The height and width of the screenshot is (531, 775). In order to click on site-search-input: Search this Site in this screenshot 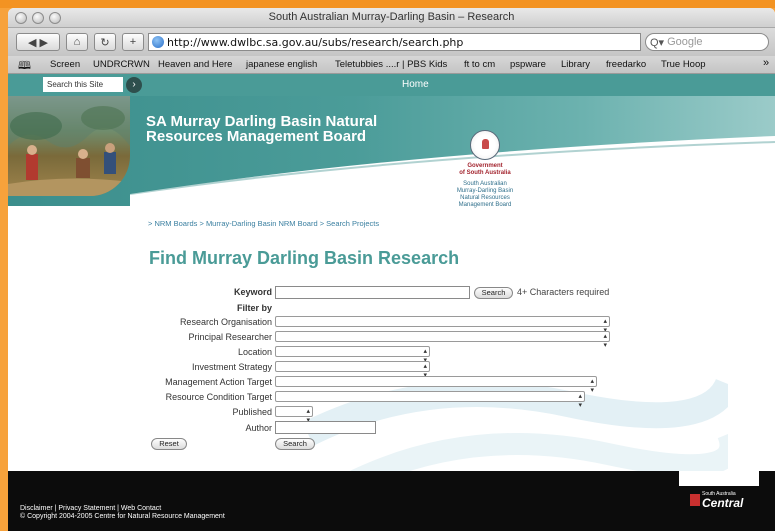, I will do `click(83, 84)`.